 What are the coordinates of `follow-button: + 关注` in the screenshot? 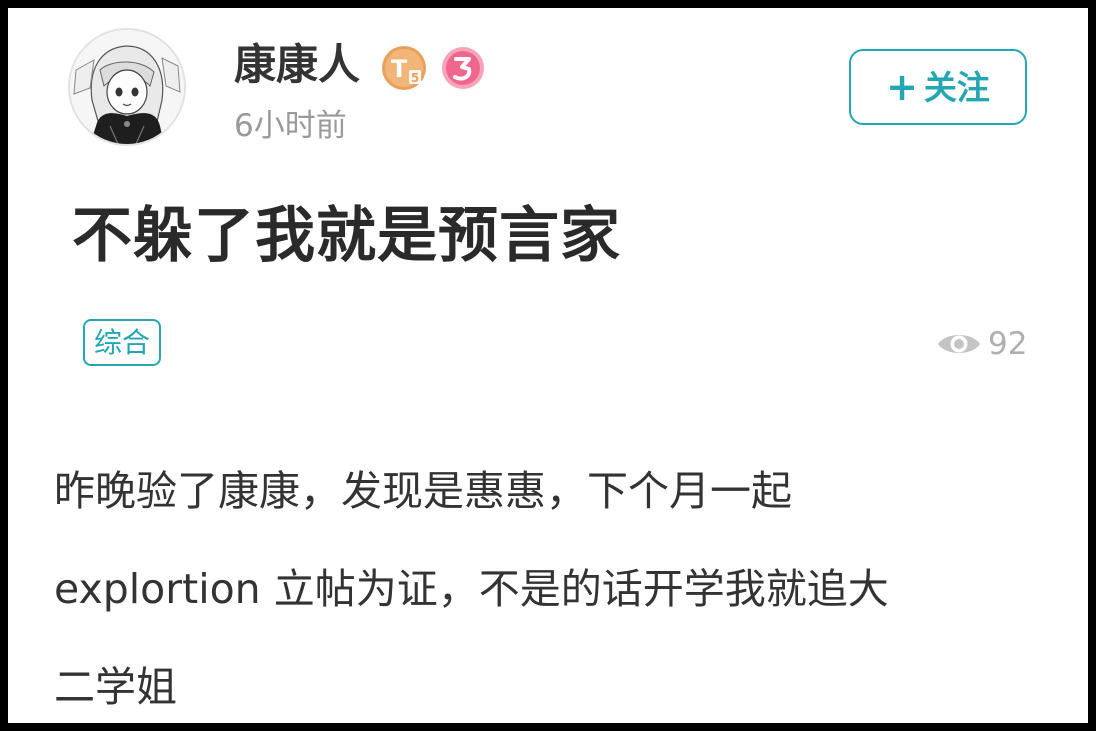 It's located at (938, 87).